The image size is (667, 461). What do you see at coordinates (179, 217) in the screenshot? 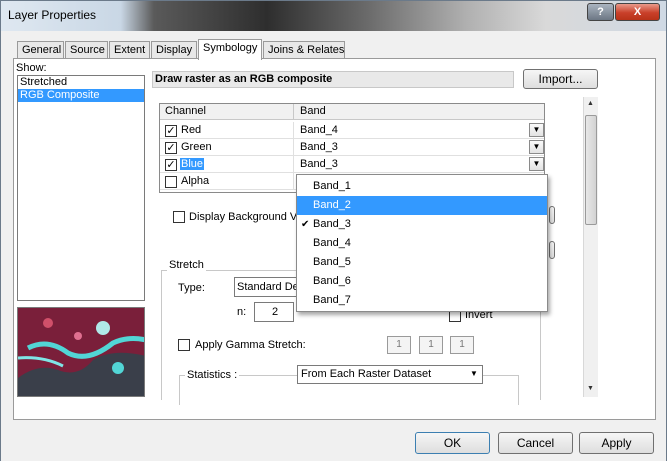
I see `display-background-checkbox` at bounding box center [179, 217].